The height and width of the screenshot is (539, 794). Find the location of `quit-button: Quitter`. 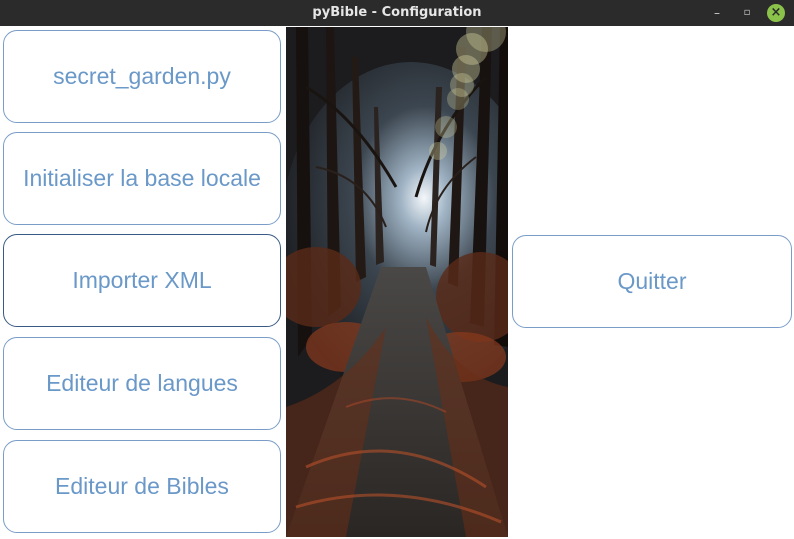

quit-button: Quitter is located at coordinates (652, 281).